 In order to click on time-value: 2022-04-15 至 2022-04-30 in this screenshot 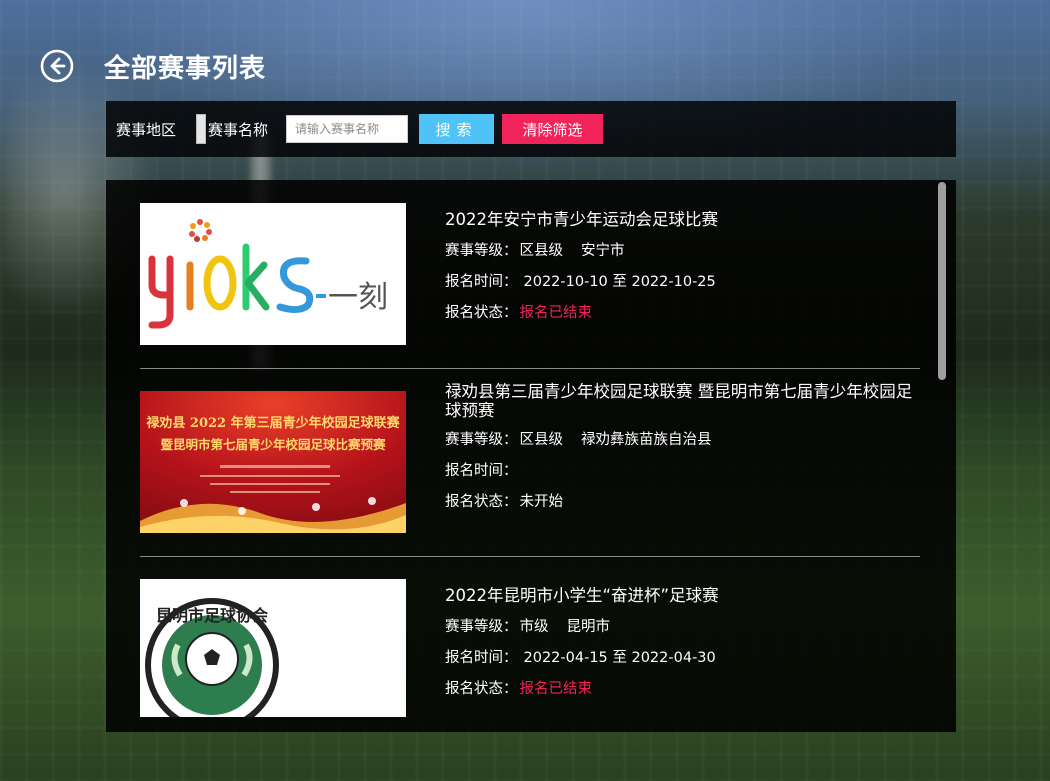, I will do `click(619, 658)`.